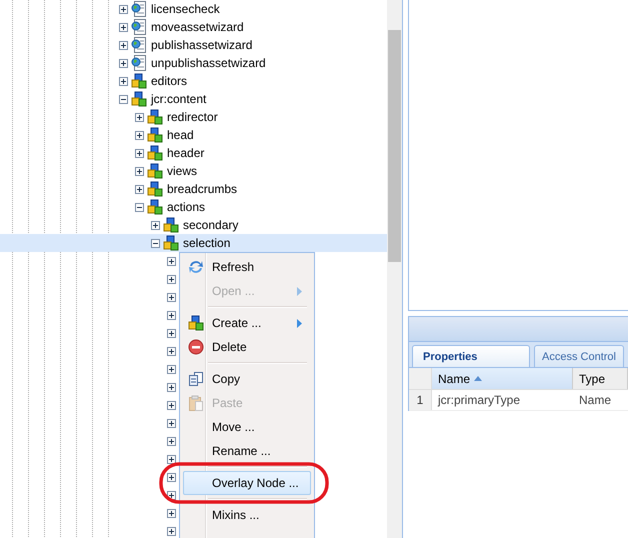 The image size is (628, 538). I want to click on node-label: moveassetwizard, so click(197, 27).